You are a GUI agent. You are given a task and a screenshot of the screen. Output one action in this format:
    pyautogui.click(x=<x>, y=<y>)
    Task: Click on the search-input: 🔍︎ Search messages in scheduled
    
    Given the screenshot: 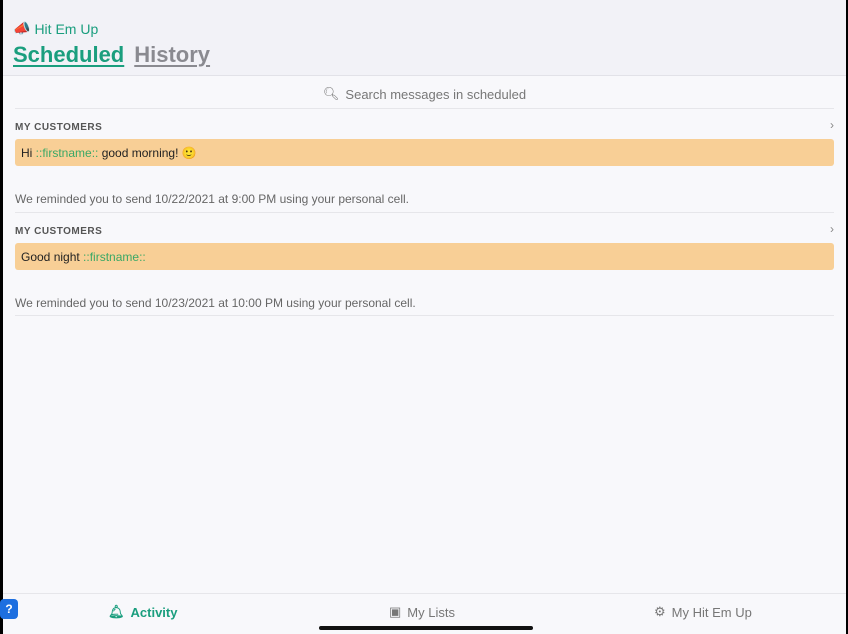 What is the action you would take?
    pyautogui.click(x=424, y=94)
    